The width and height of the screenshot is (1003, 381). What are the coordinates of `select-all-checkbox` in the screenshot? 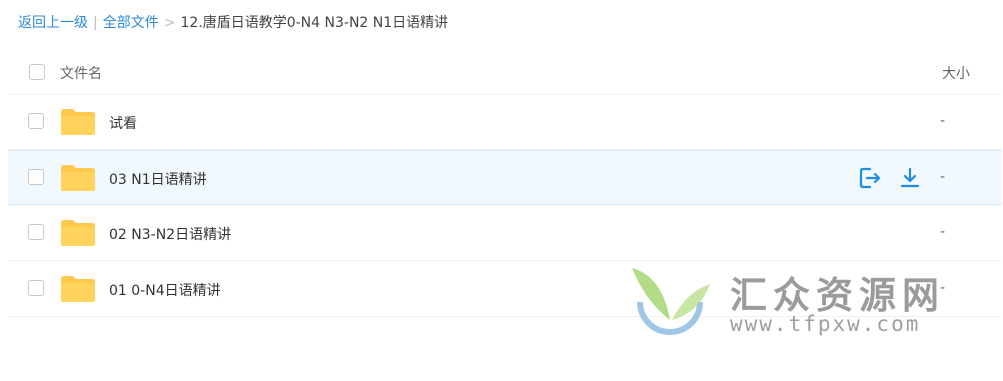 It's located at (37, 72).